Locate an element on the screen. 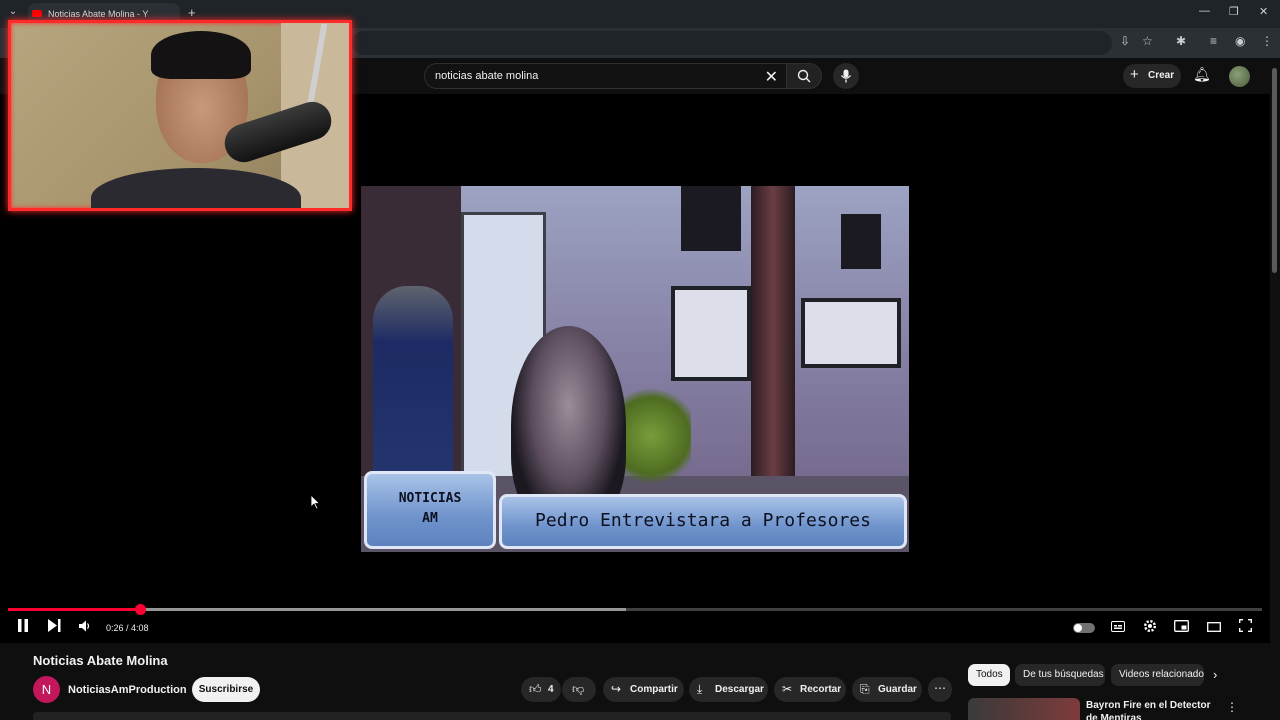 The height and width of the screenshot is (720, 1280). voice-search-button is located at coordinates (846, 76).